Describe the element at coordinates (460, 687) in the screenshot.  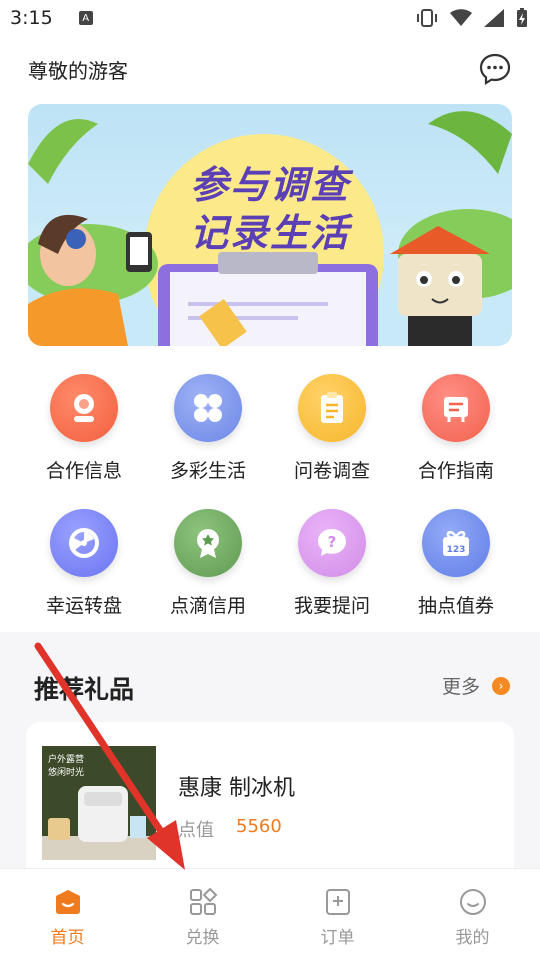
I see `more-label: 更多` at that location.